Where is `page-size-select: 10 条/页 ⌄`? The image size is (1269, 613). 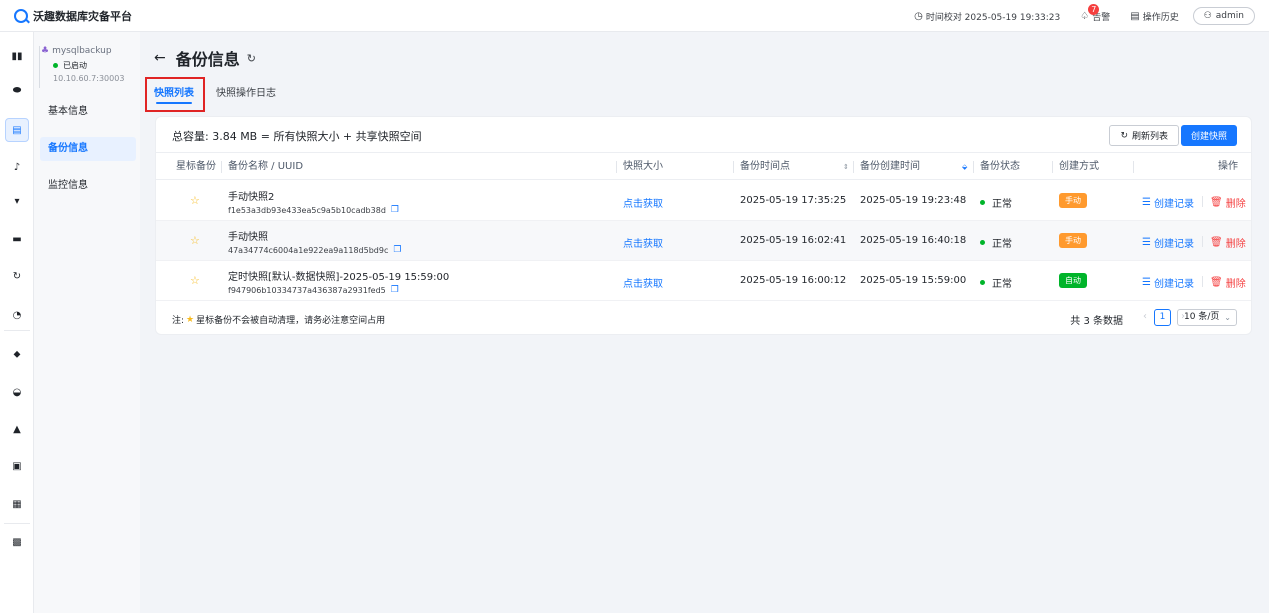
page-size-select: 10 条/页 ⌄ is located at coordinates (1207, 317).